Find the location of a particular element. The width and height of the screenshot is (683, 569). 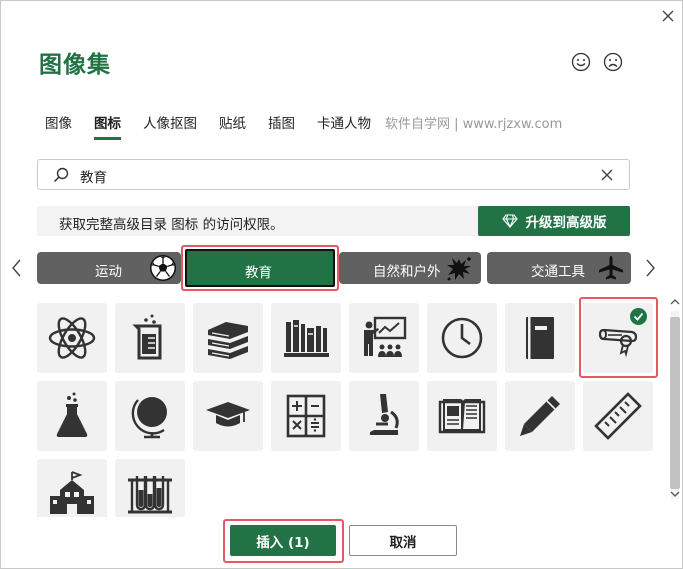

category-vehicles: 交通工具 is located at coordinates (559, 268).